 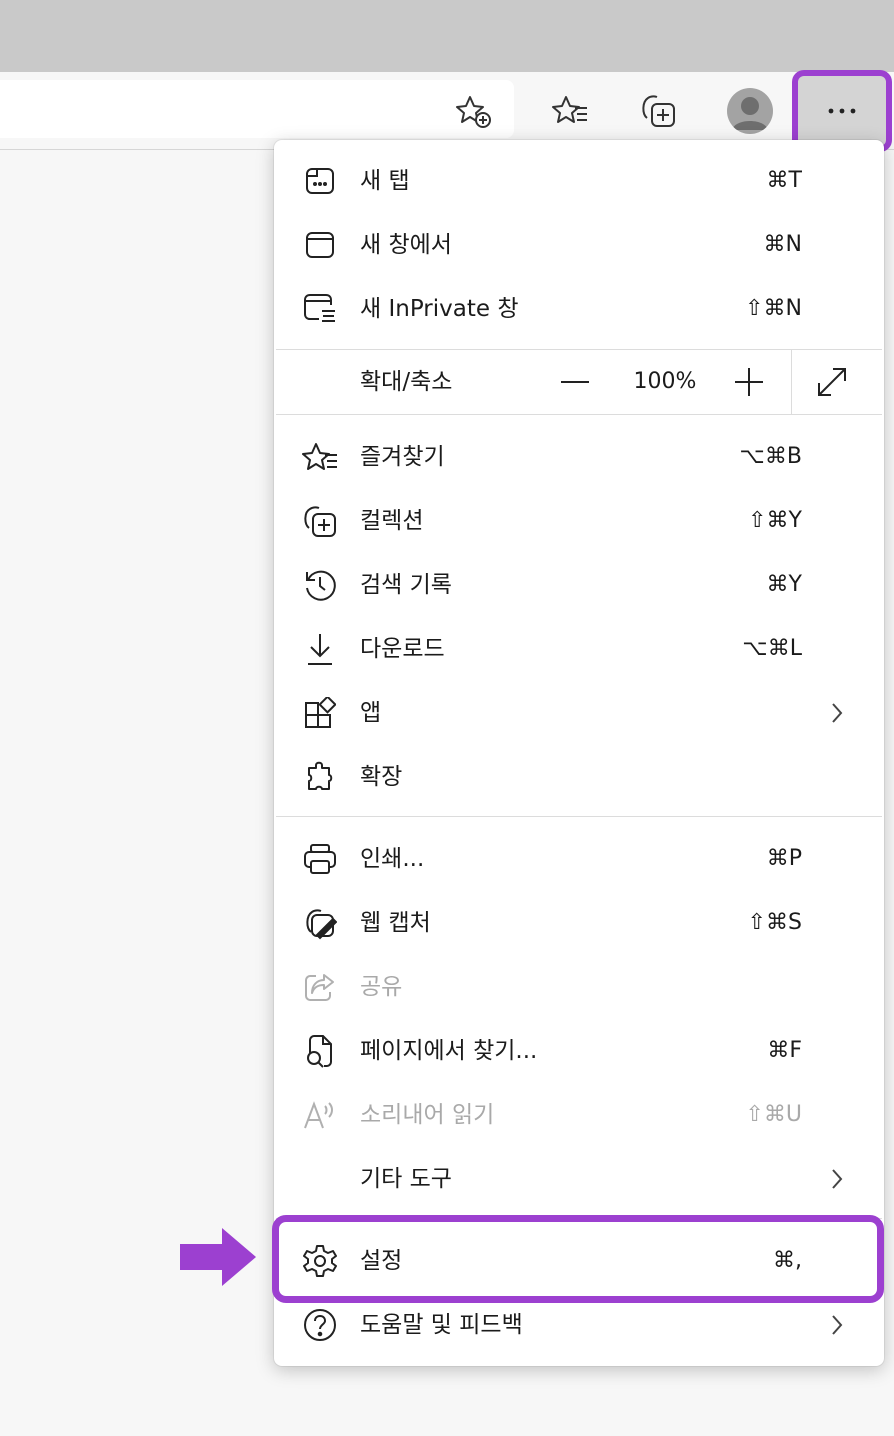 I want to click on menu-item-collections: 컬렉션 ⇧⌘Y, so click(x=579, y=521).